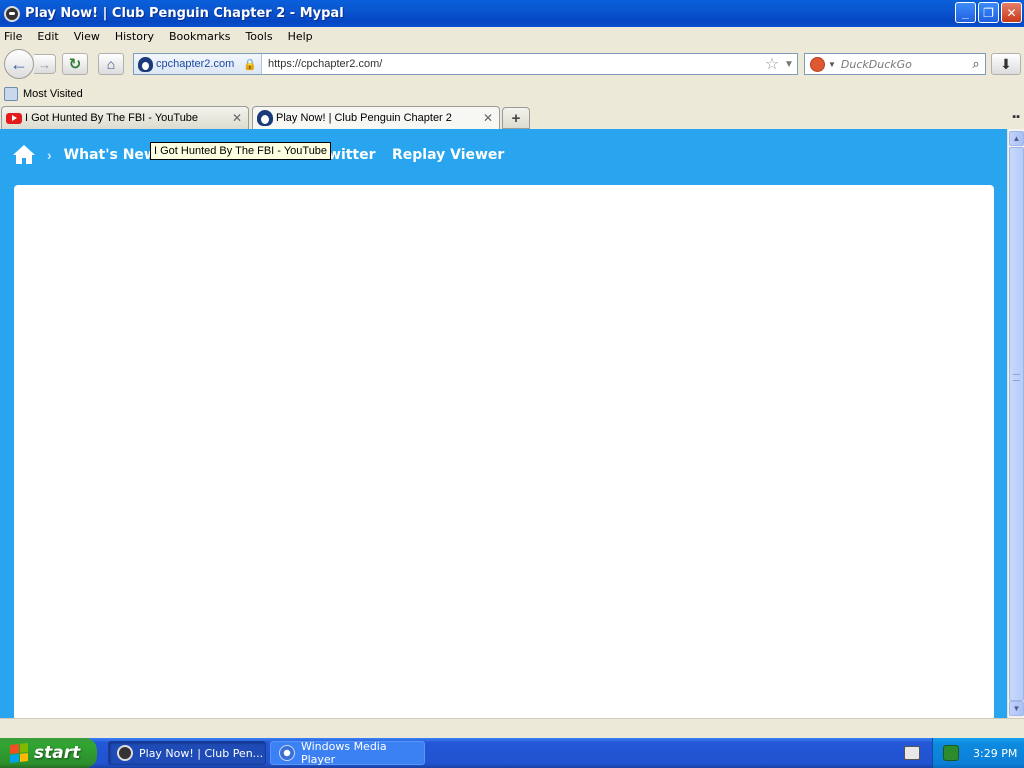 Image resolution: width=1024 pixels, height=768 pixels. What do you see at coordinates (817, 64) in the screenshot?
I see `duckduckgo-icon` at bounding box center [817, 64].